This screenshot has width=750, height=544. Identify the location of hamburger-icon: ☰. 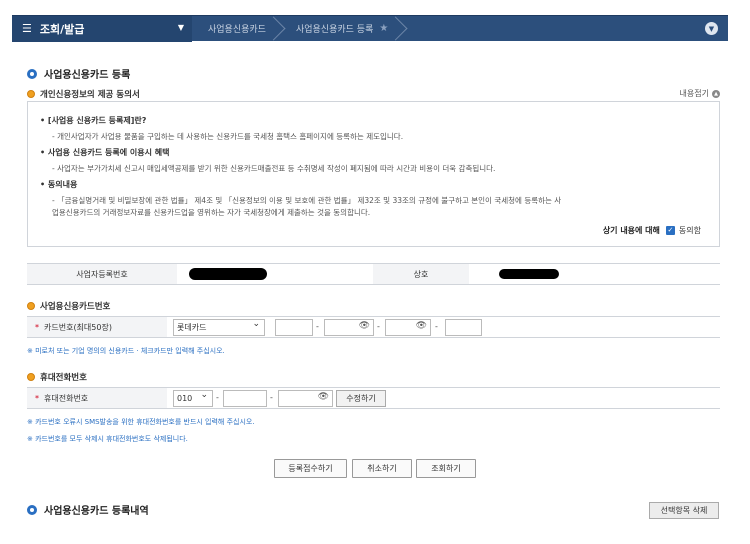
(27, 28).